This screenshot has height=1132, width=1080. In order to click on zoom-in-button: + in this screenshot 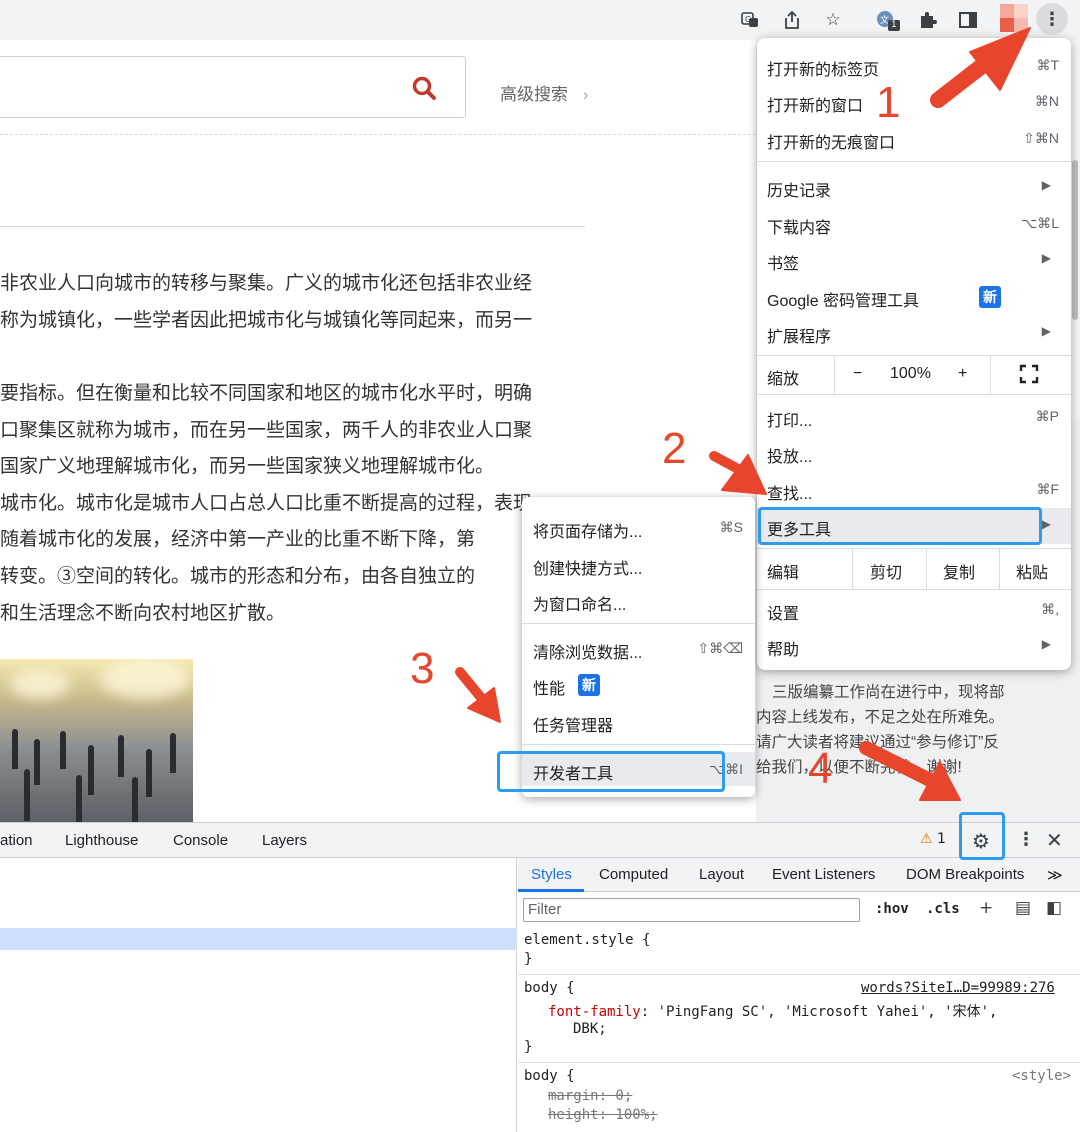, I will do `click(962, 384)`.